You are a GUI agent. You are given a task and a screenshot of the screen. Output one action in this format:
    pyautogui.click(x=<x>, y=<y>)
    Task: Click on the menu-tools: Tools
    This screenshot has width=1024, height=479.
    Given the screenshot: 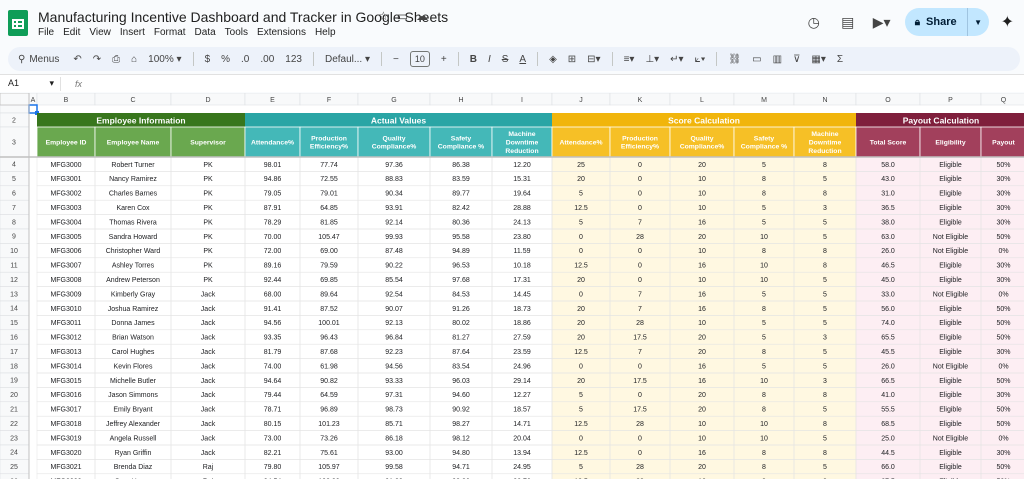 What is the action you would take?
    pyautogui.click(x=236, y=32)
    